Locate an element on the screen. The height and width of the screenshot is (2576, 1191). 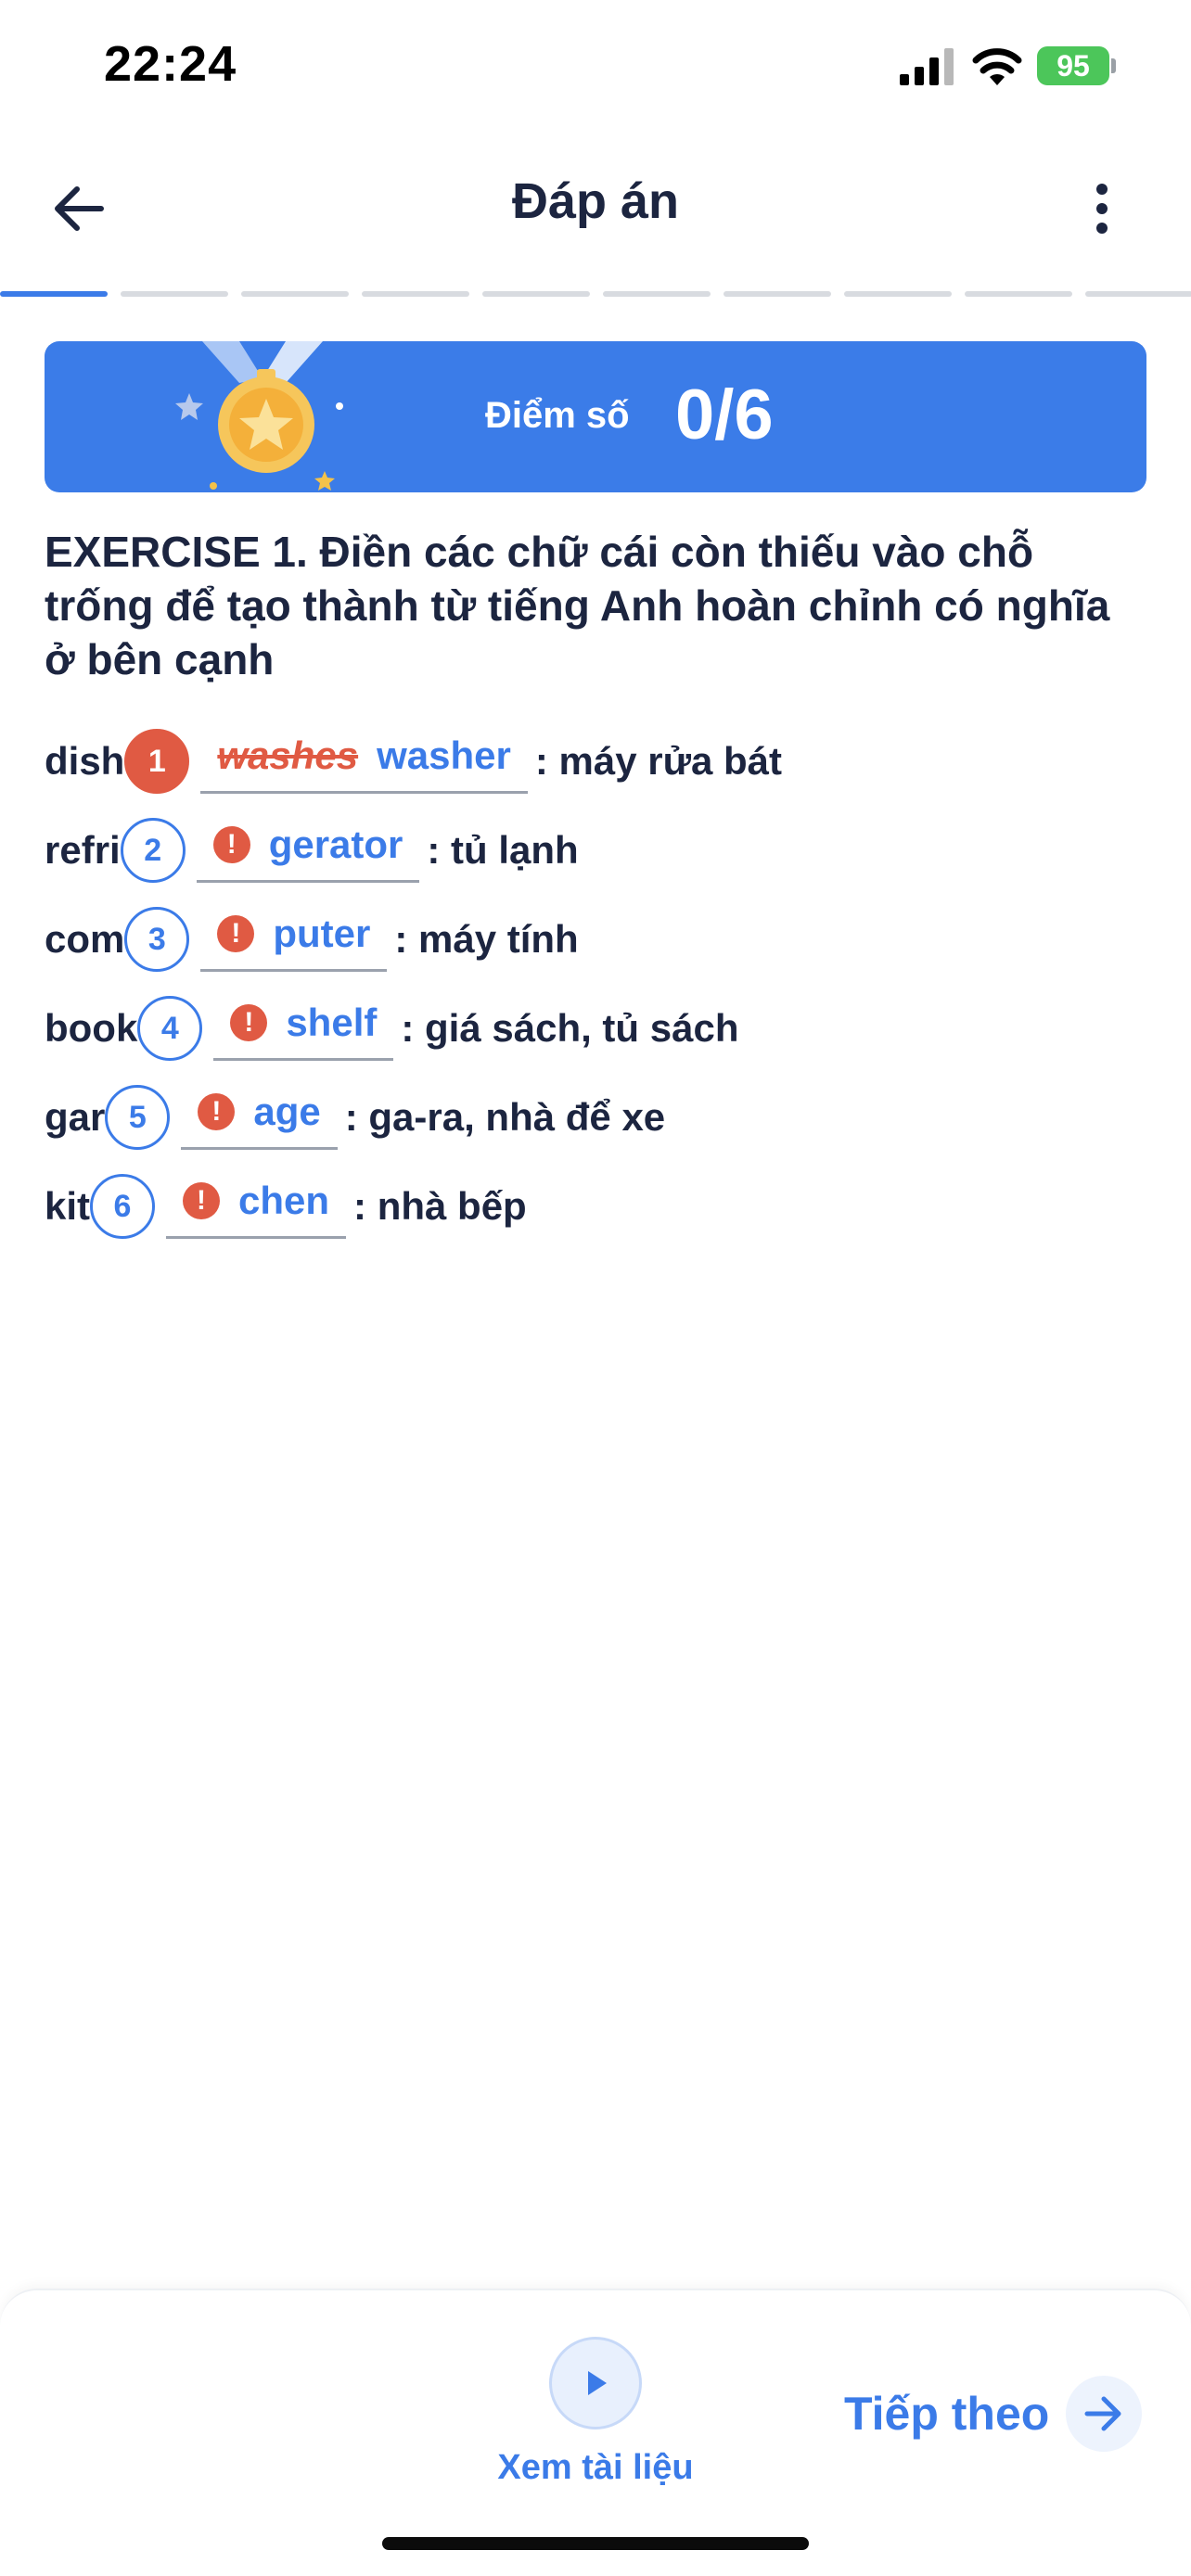
word-meaning: : máy tính is located at coordinates (486, 939).